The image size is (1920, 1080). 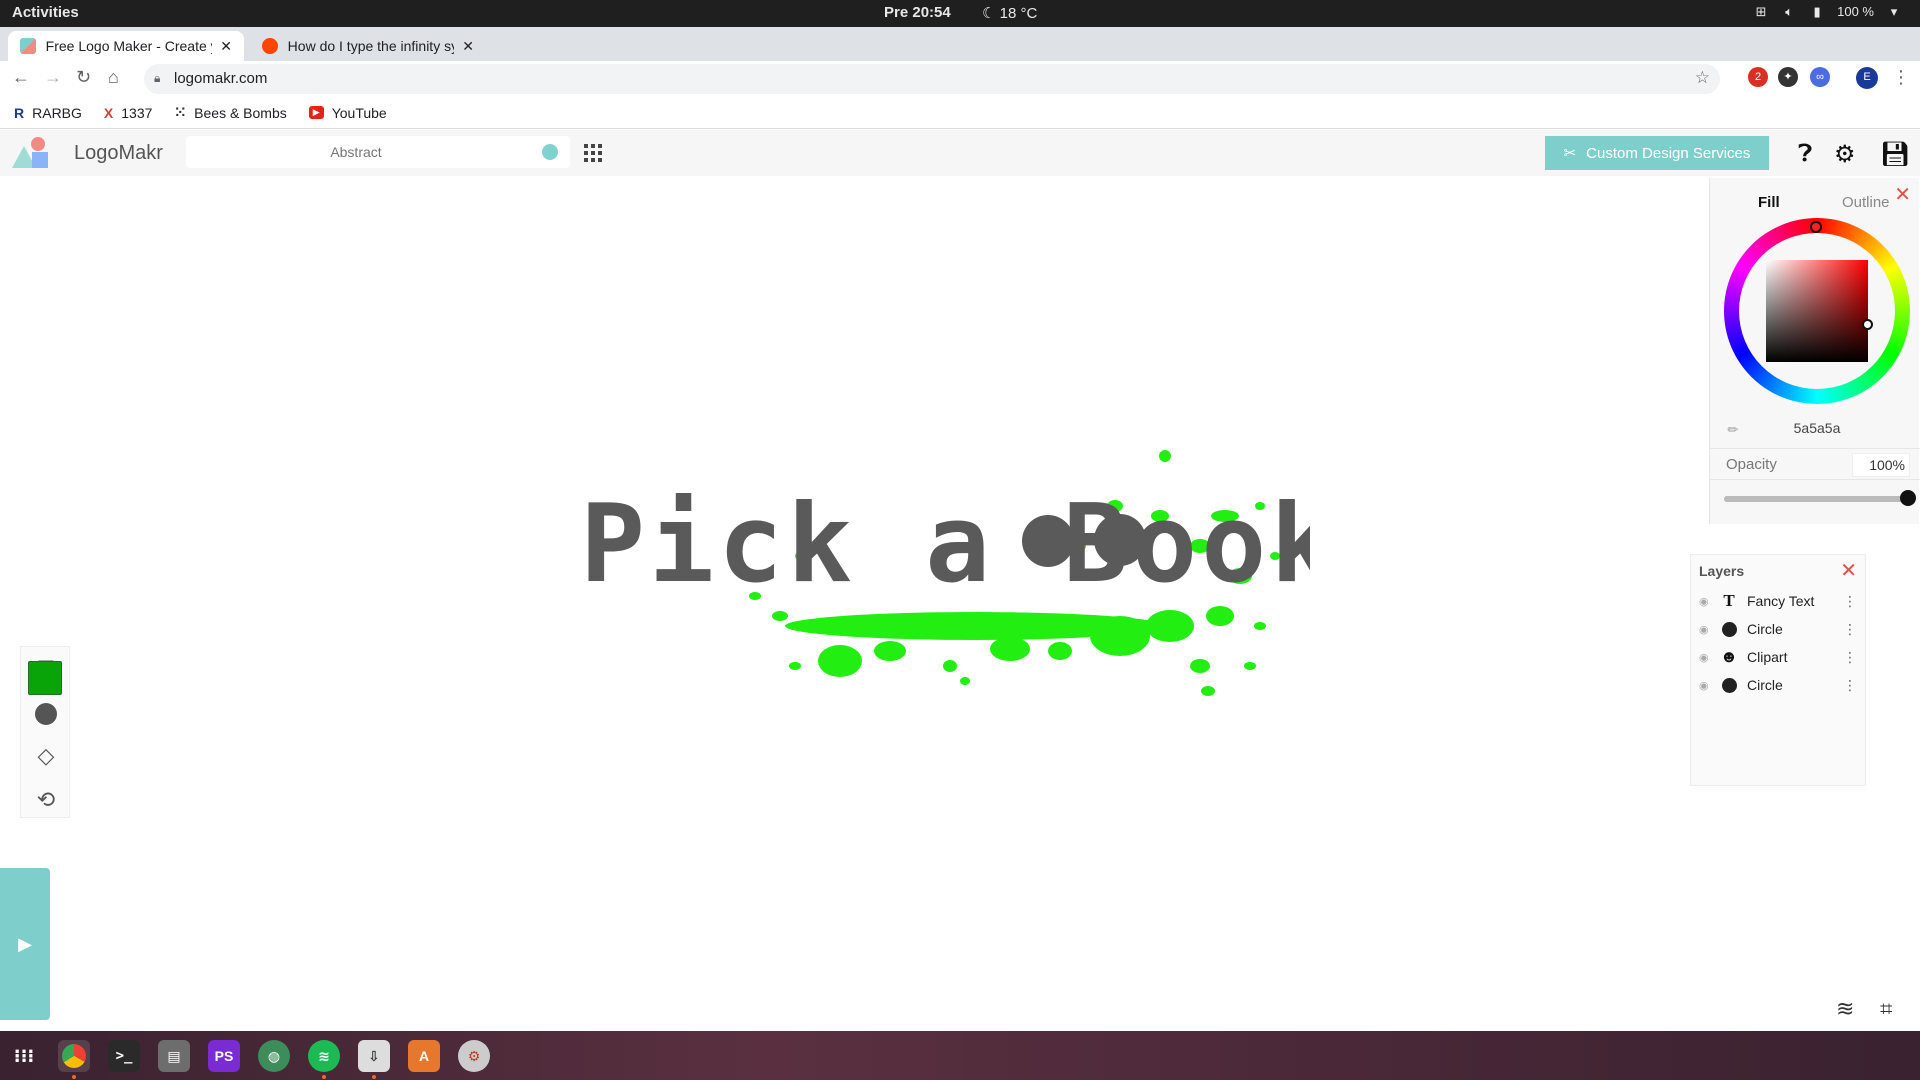 What do you see at coordinates (424, 1056) in the screenshot?
I see `software-center-icon: A` at bounding box center [424, 1056].